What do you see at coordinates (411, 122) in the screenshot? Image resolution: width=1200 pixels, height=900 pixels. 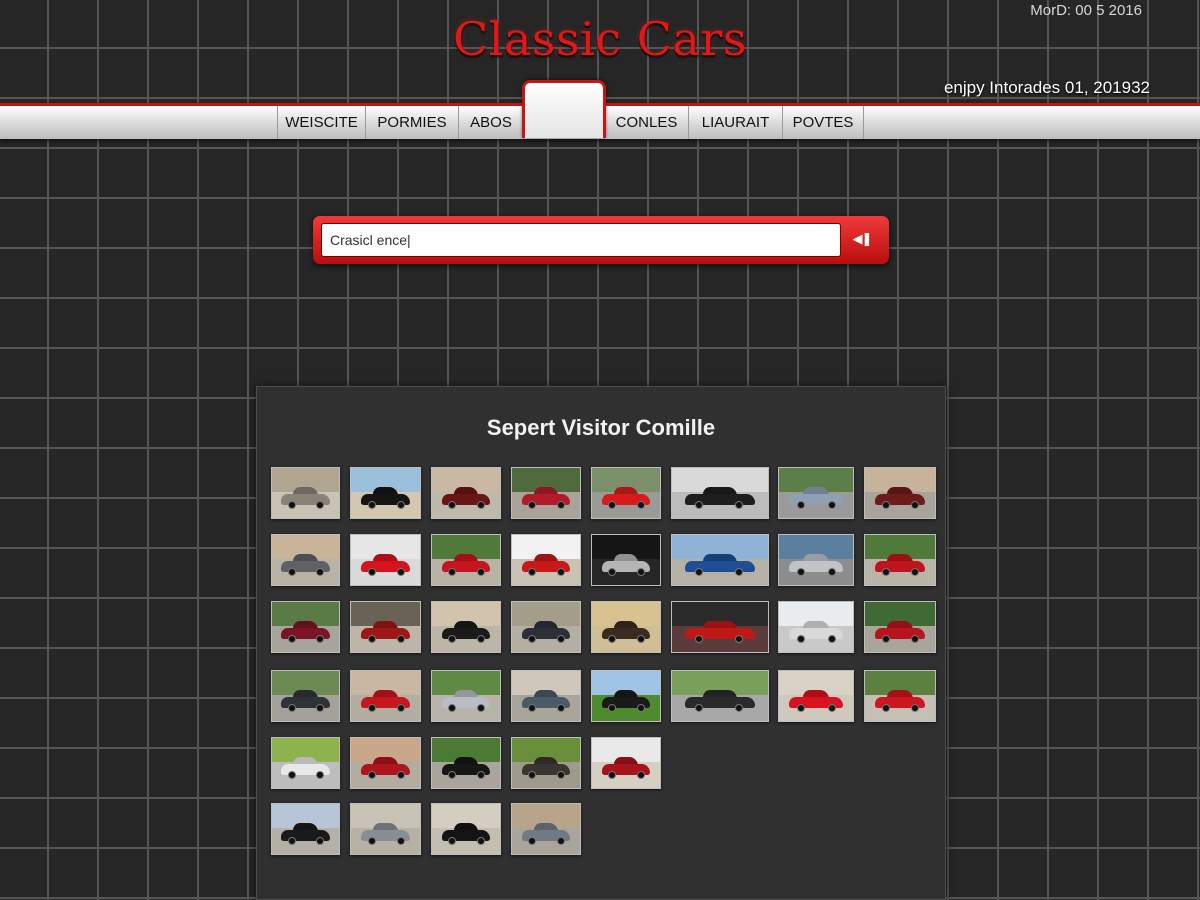 I see `tab-pormies: PORMIES` at bounding box center [411, 122].